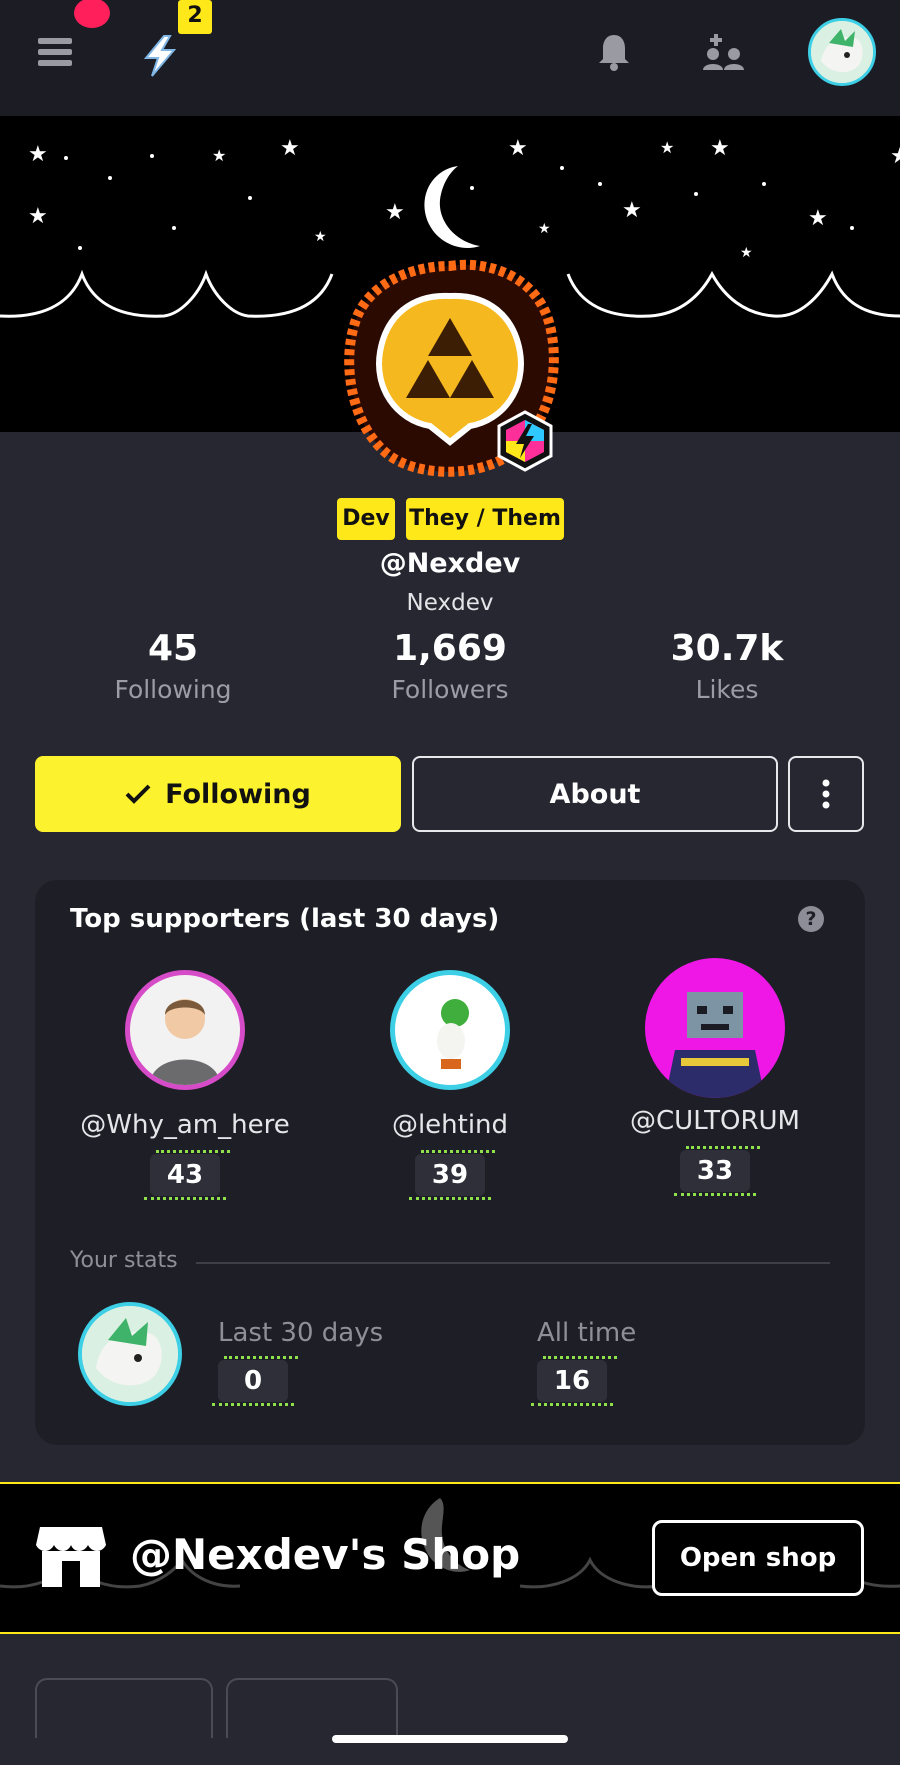 This screenshot has height=1765, width=900. What do you see at coordinates (587, 1333) in the screenshot?
I see `my-stat-label: All time` at bounding box center [587, 1333].